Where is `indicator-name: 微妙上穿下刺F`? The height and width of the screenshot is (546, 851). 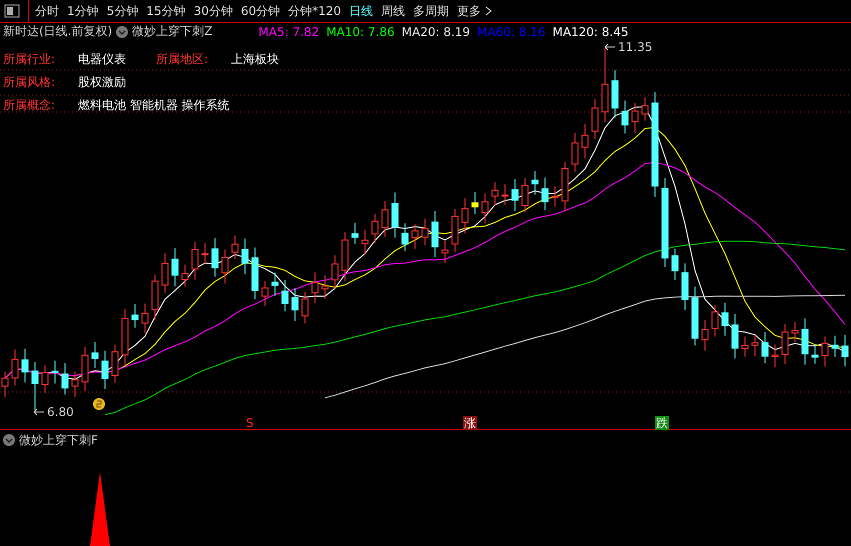 indicator-name: 微妙上穿下刺F is located at coordinates (58, 440).